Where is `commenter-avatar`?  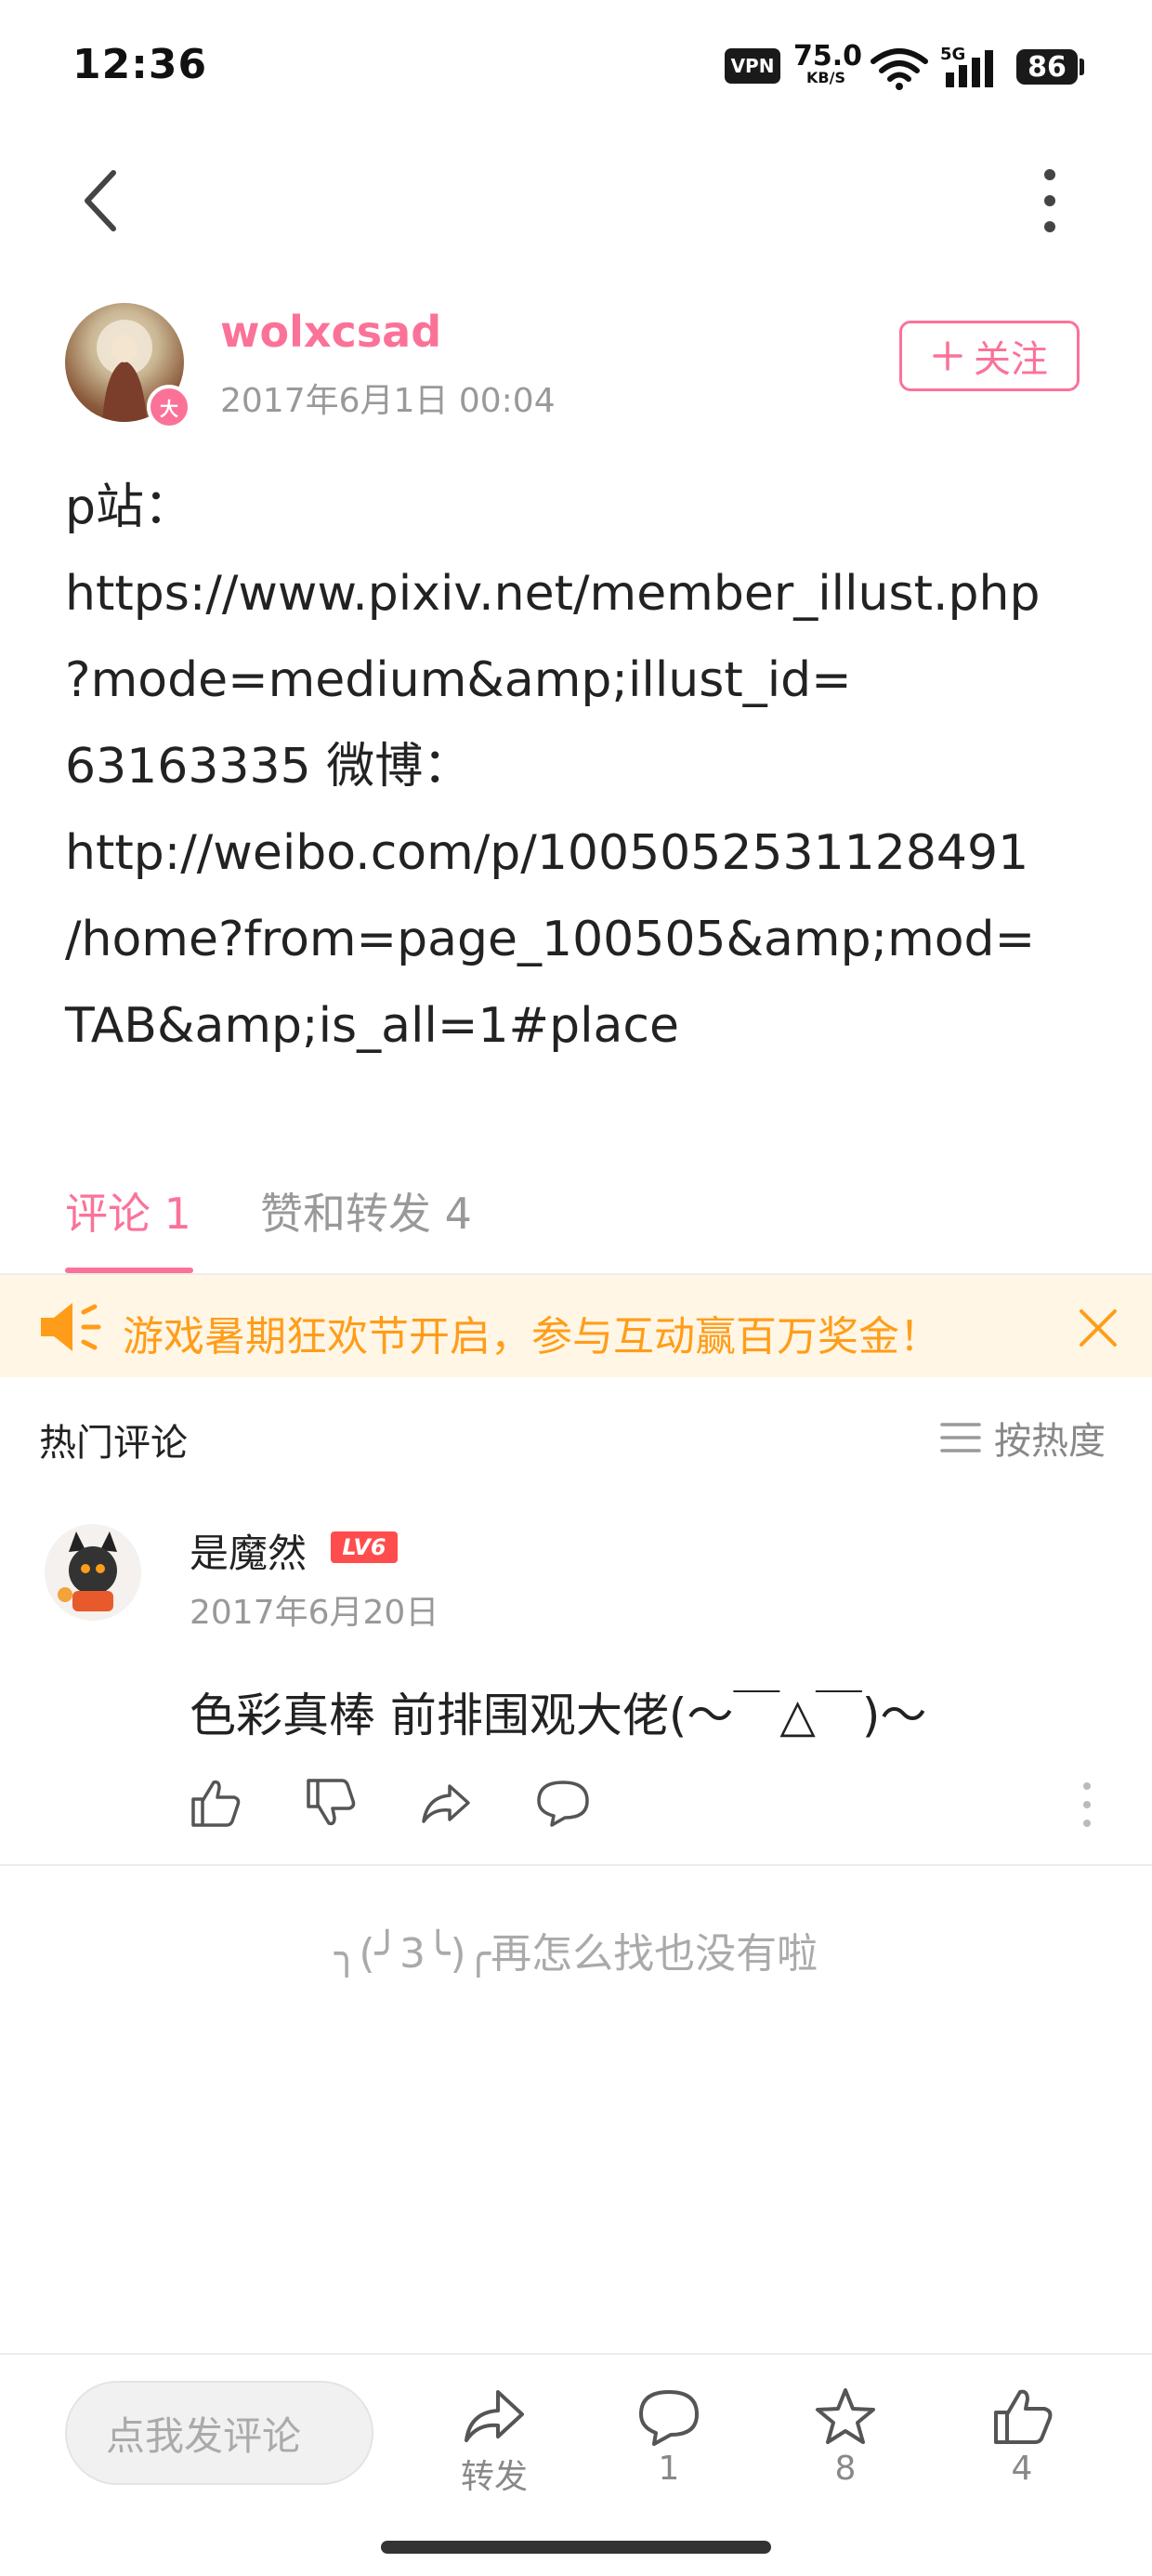 commenter-avatar is located at coordinates (93, 1572).